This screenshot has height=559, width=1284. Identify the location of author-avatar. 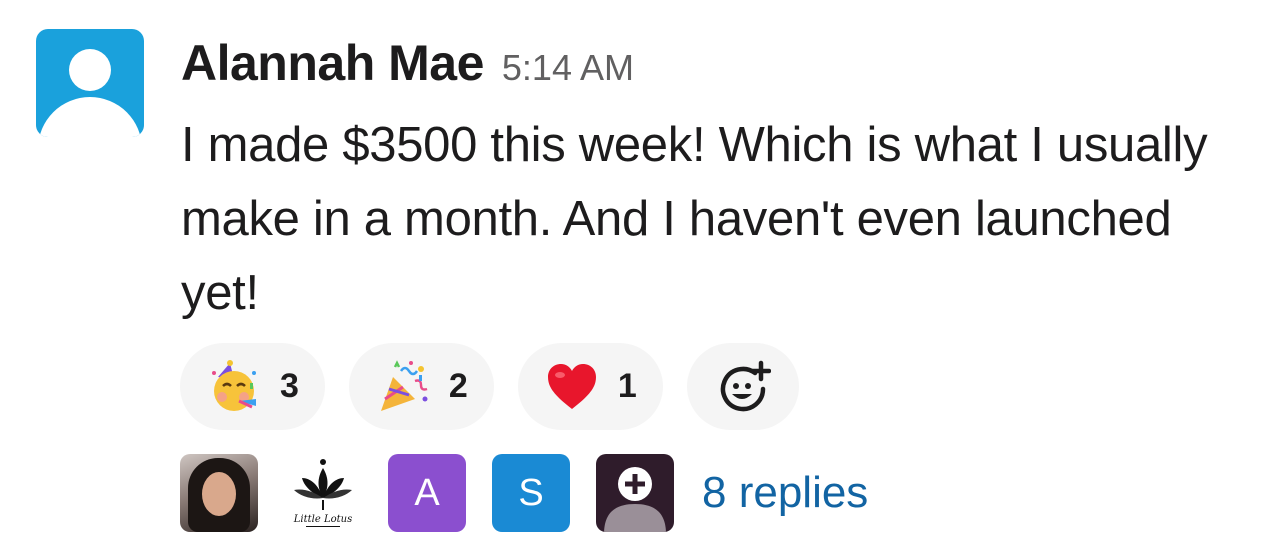
(90, 83).